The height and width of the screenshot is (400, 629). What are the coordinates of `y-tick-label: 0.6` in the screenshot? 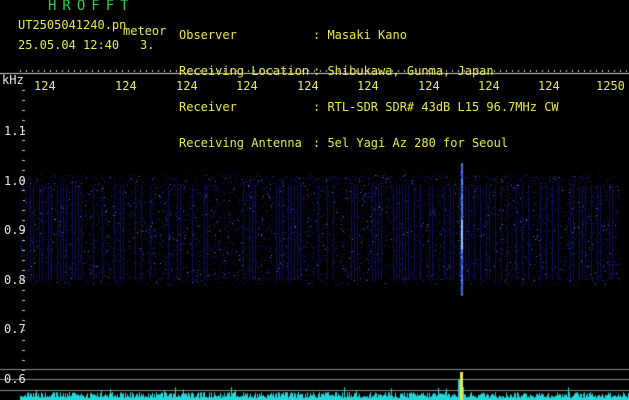 It's located at (15, 379).